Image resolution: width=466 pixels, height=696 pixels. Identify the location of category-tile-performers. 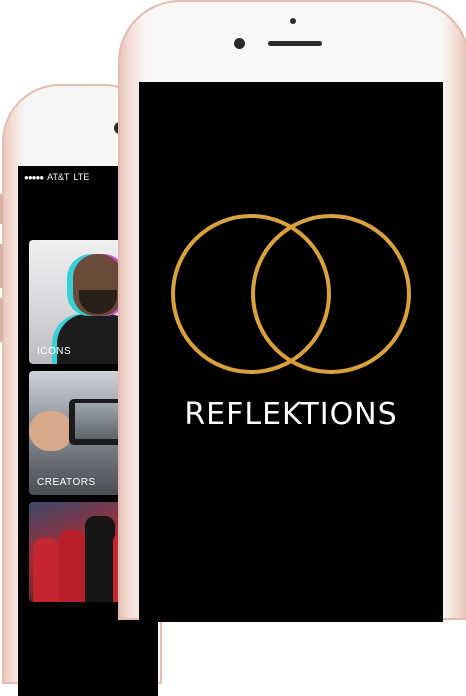
(80, 552).